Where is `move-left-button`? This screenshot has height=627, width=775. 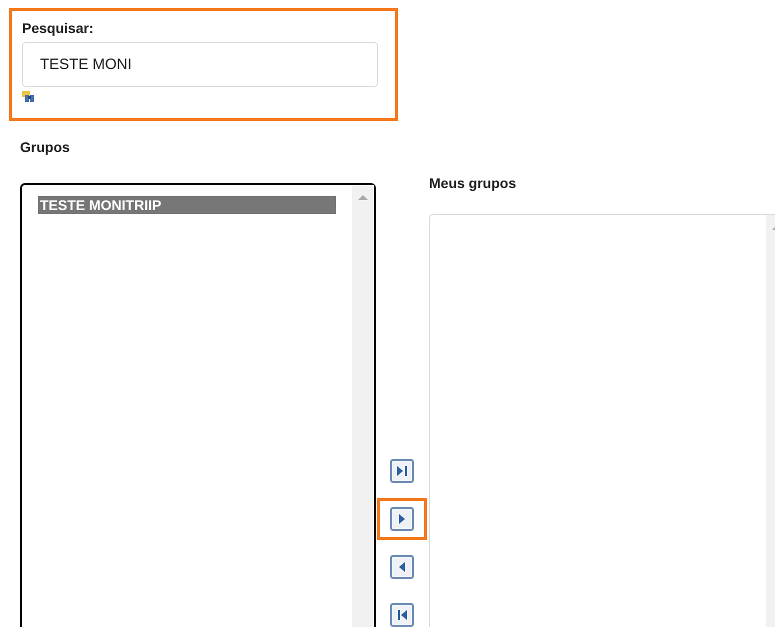 move-left-button is located at coordinates (402, 567).